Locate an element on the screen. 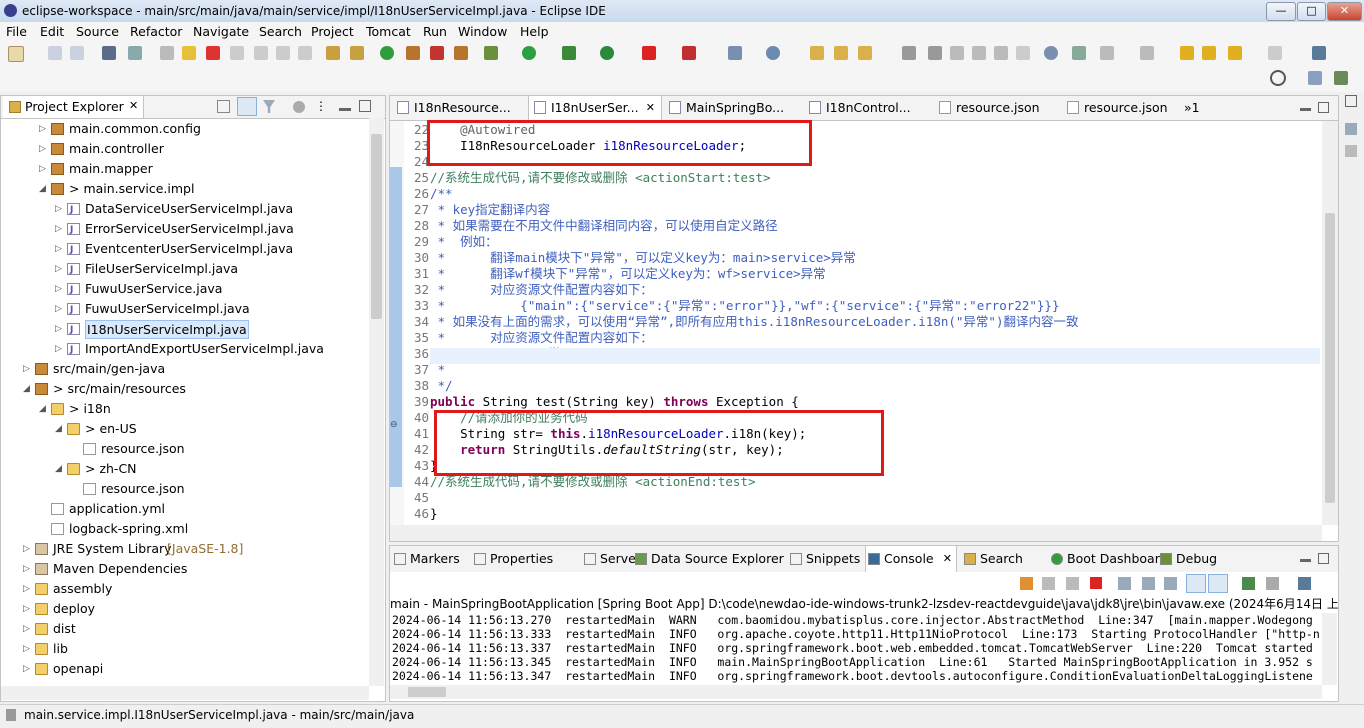 The width and height of the screenshot is (1364, 728). tomcat-restart-icon is located at coordinates (461, 53).